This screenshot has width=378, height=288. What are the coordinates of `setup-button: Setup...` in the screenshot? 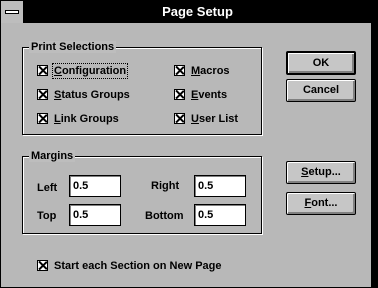 It's located at (321, 172).